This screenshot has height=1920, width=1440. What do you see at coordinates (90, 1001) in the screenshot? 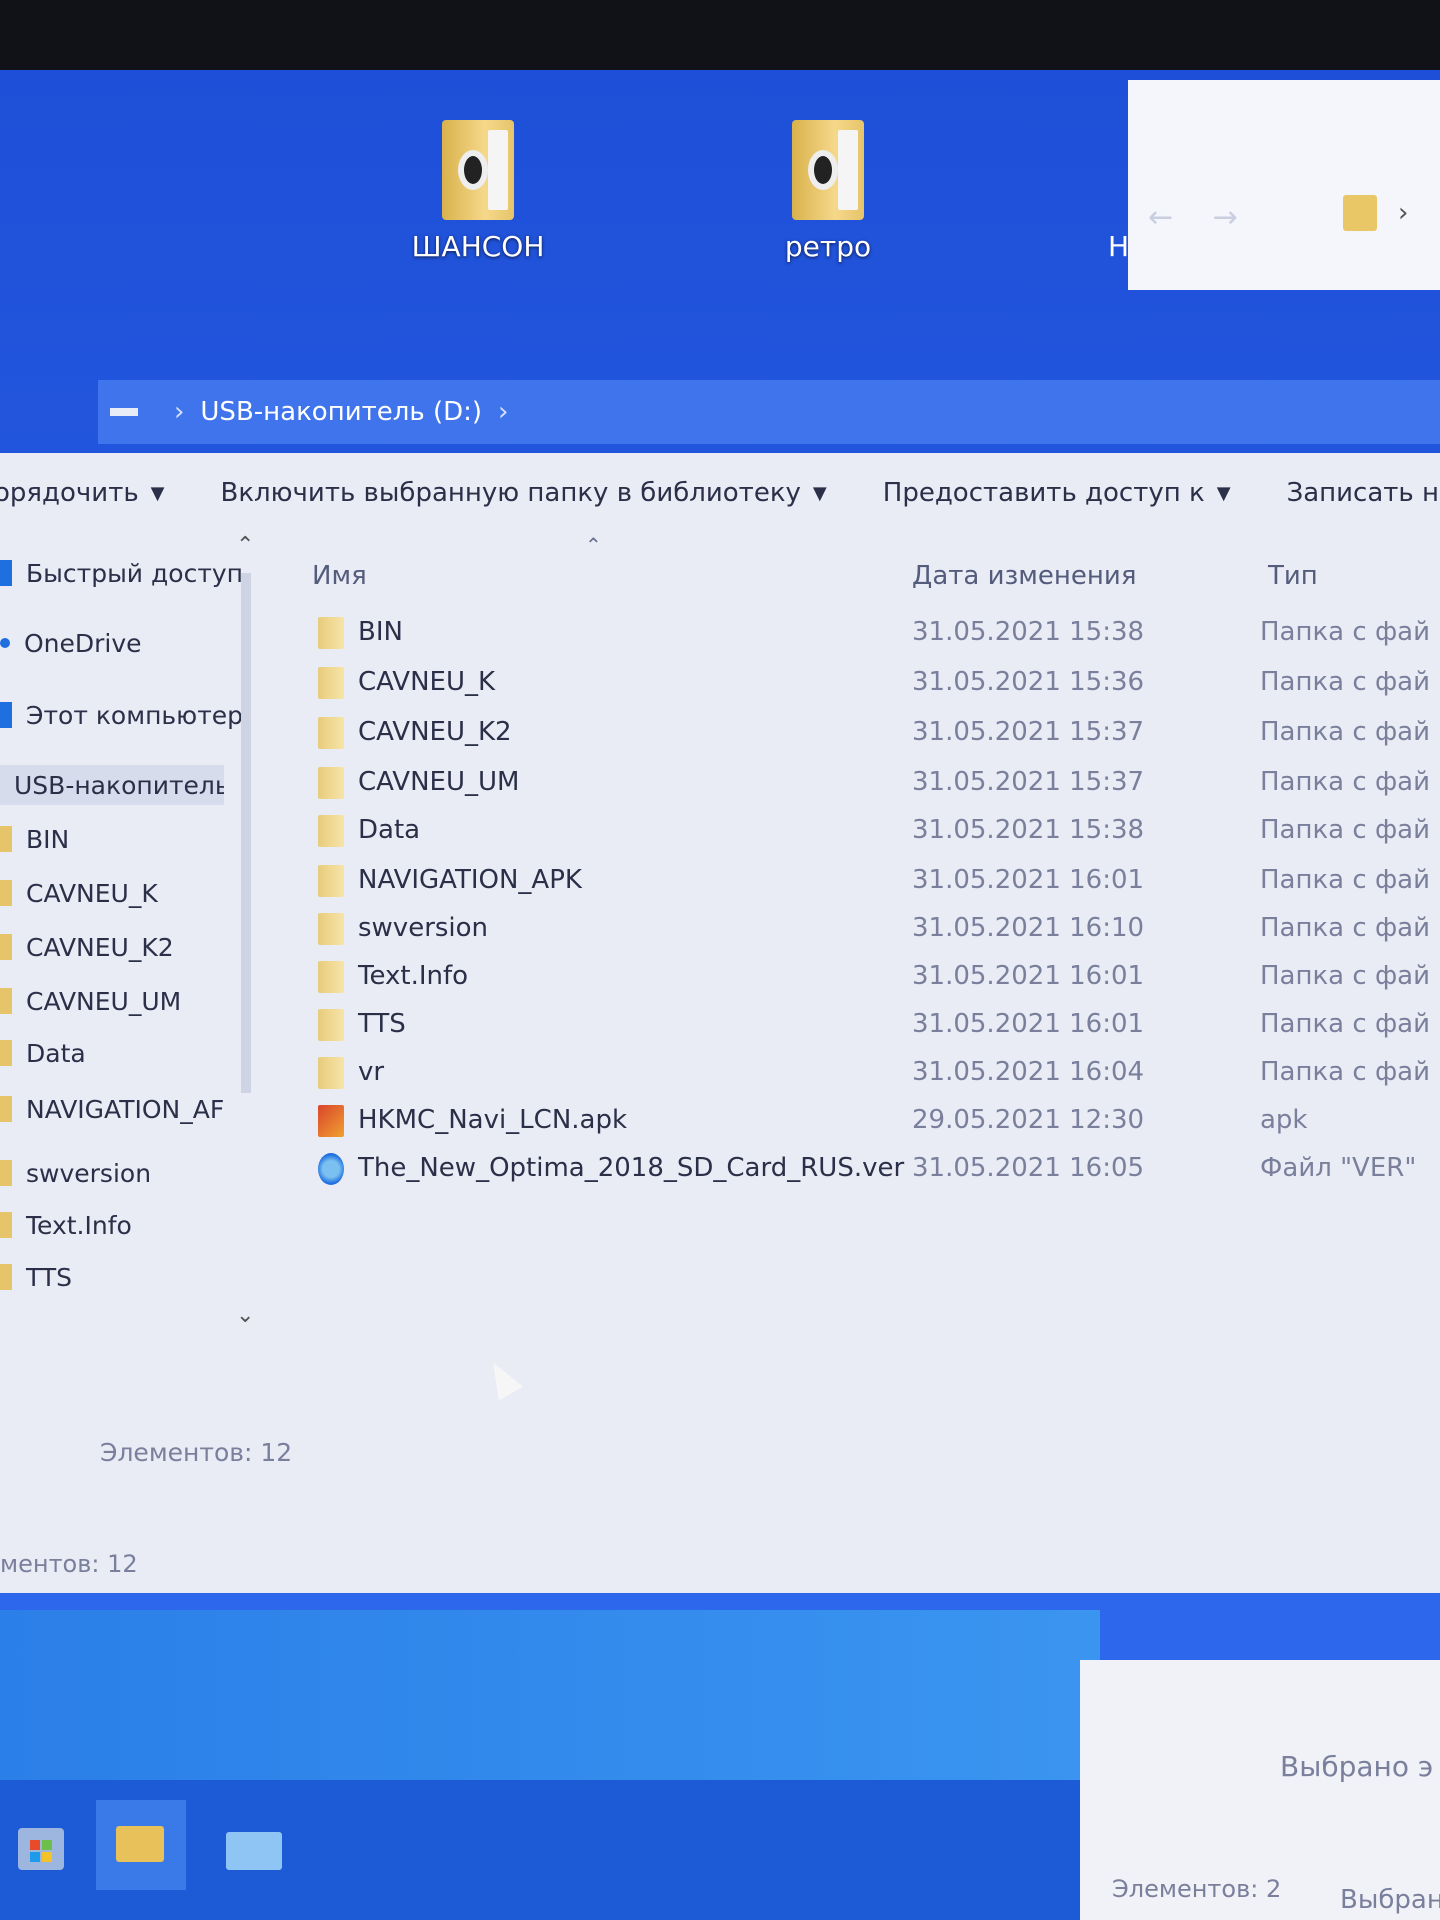
I see `nav-folder-cavneu-um: CAVNEU_UM` at bounding box center [90, 1001].